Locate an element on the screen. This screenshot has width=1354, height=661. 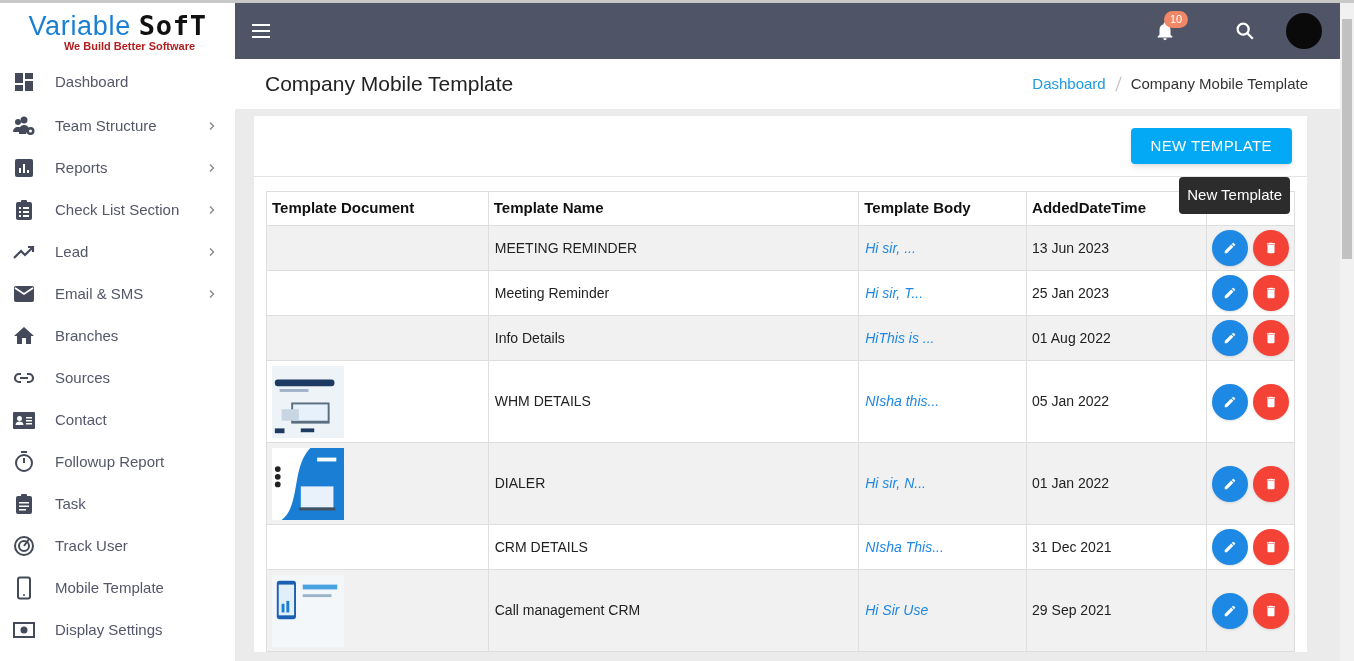
sidebar-item: Sources is located at coordinates (117, 378).